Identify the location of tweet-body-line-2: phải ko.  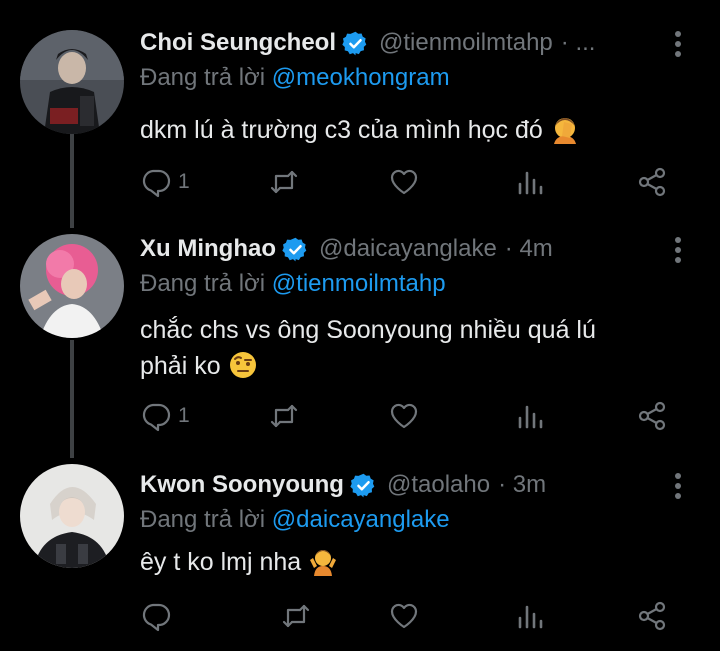
(420, 366).